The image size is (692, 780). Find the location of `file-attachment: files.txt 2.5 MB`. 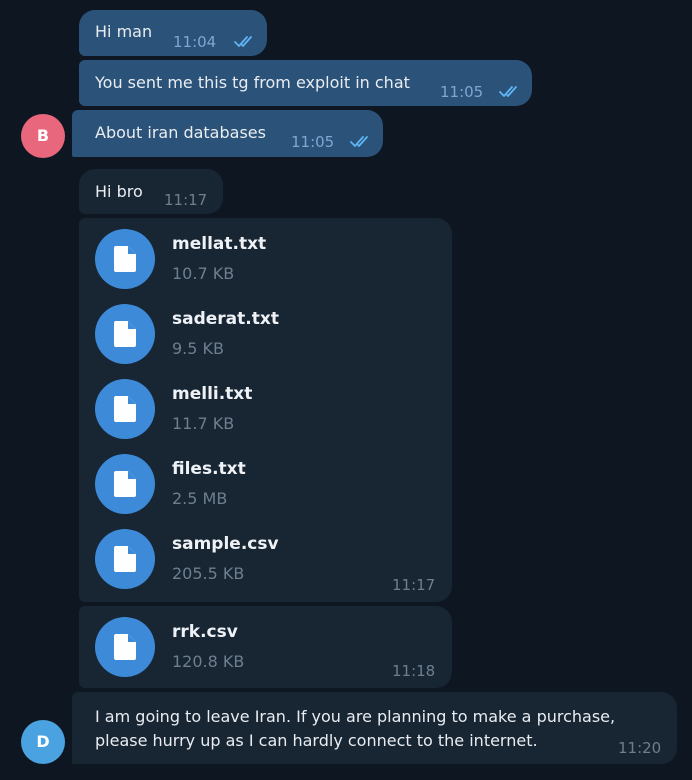

file-attachment: files.txt 2.5 MB is located at coordinates (245, 486).